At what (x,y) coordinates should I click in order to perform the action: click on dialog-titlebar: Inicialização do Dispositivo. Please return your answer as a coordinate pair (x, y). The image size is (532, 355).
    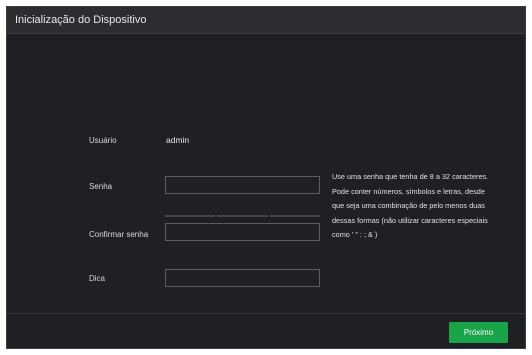
    Looking at the image, I should click on (266, 20).